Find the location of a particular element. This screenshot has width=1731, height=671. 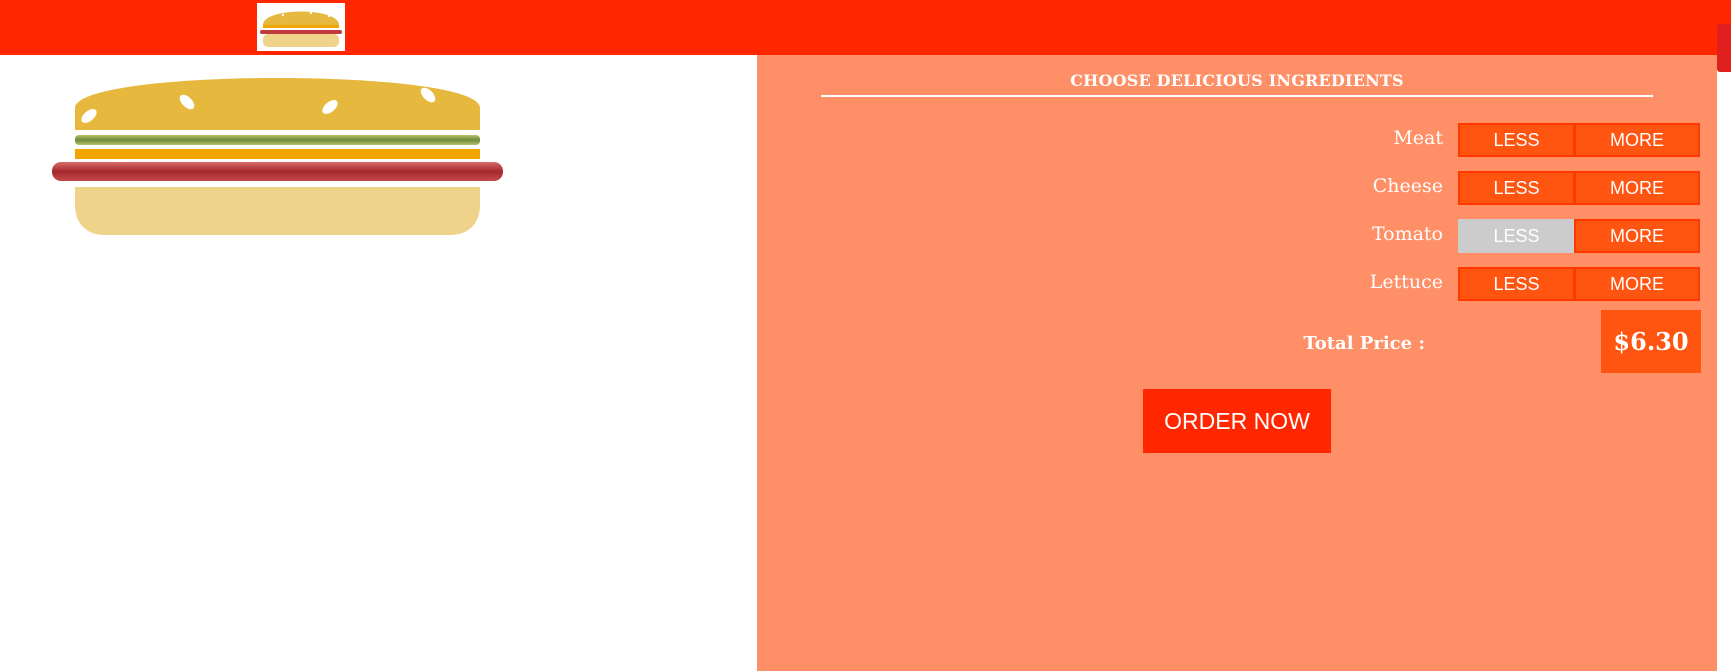

tomato is located at coordinates (277, 171).